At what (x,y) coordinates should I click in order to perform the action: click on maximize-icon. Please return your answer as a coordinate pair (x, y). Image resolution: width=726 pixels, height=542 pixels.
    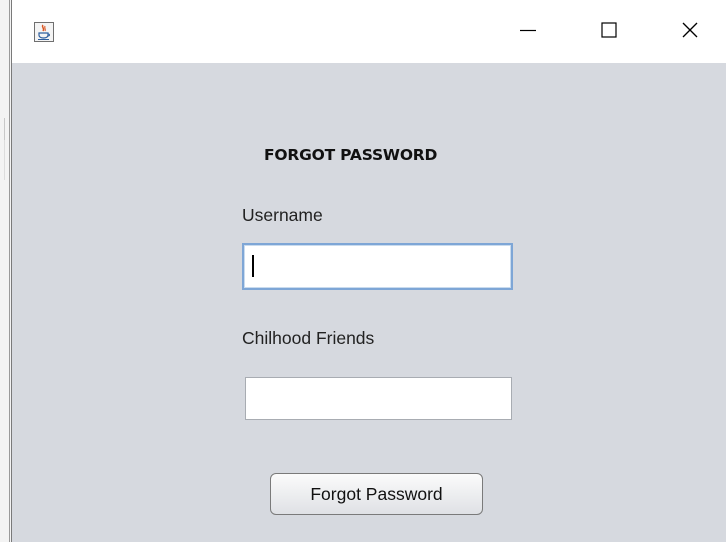
    Looking at the image, I should click on (609, 32).